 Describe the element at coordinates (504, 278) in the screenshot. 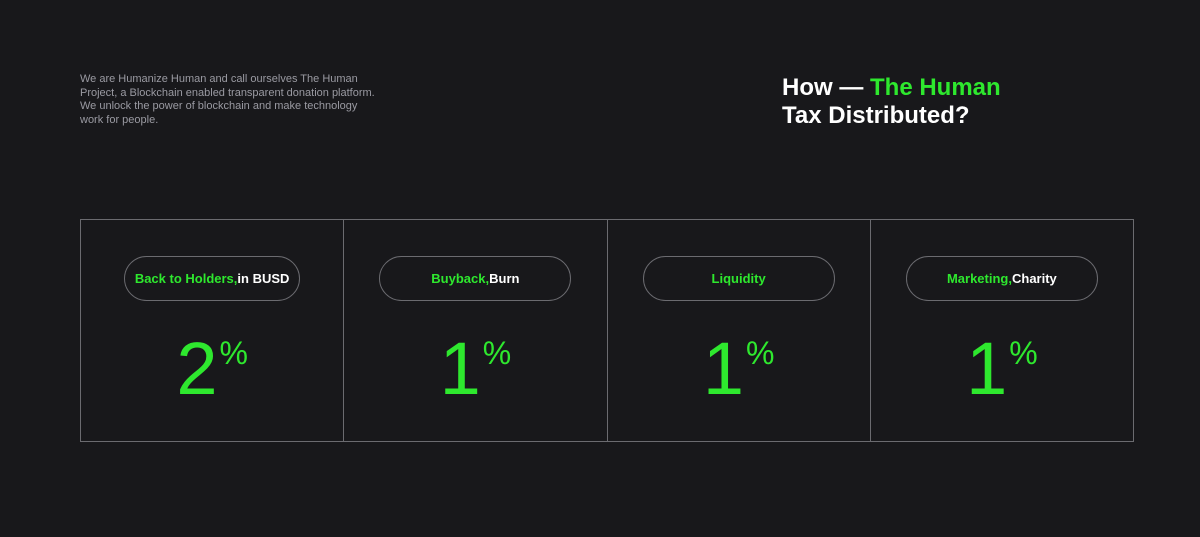

I see `tax-label-rest: Burn` at that location.